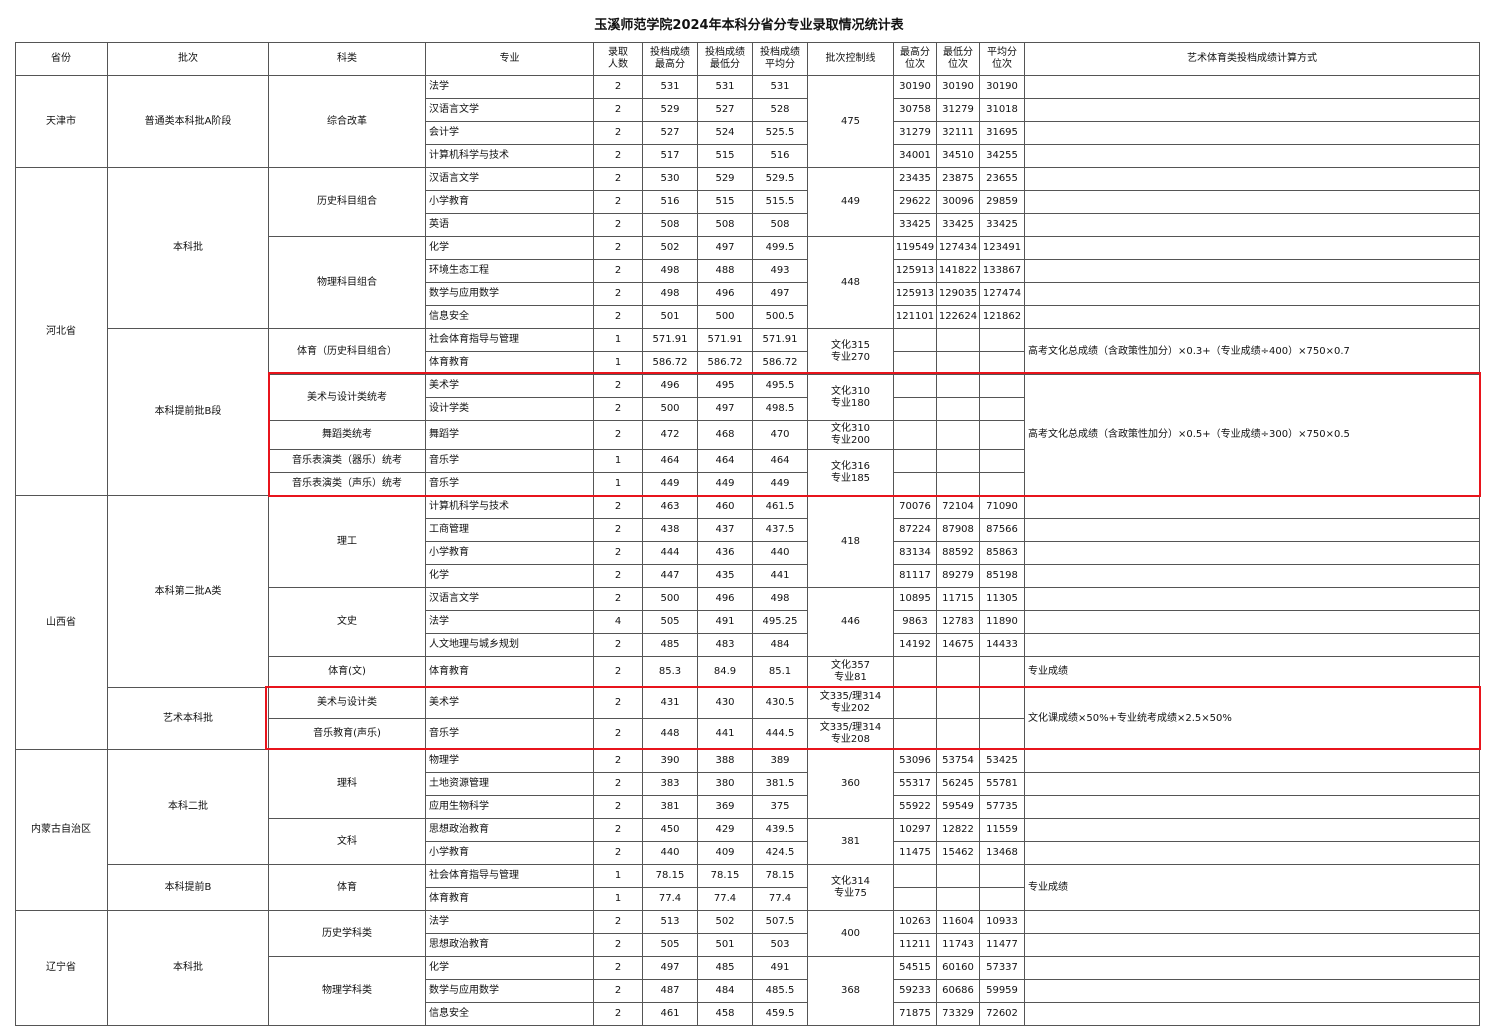 The height and width of the screenshot is (1036, 1498). Describe the element at coordinates (915, 156) in the screenshot. I see `max-rank-cell: 34001` at that location.